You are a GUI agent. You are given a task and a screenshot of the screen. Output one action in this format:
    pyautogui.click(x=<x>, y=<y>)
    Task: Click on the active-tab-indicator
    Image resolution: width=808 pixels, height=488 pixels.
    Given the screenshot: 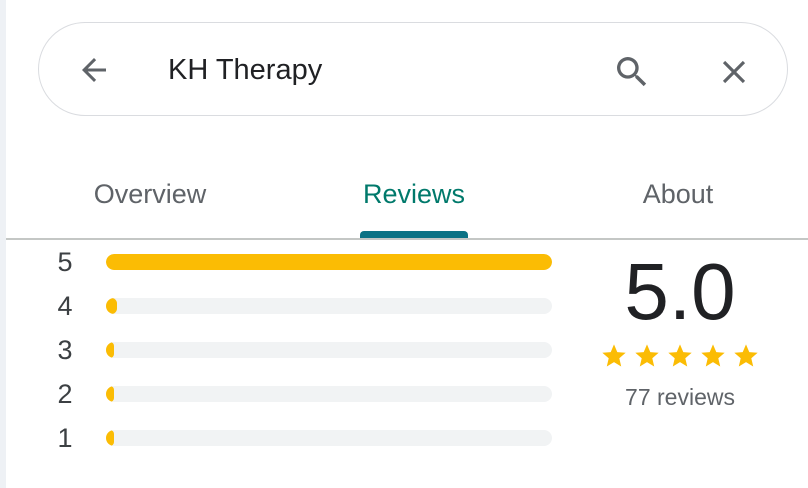 What is the action you would take?
    pyautogui.click(x=414, y=234)
    